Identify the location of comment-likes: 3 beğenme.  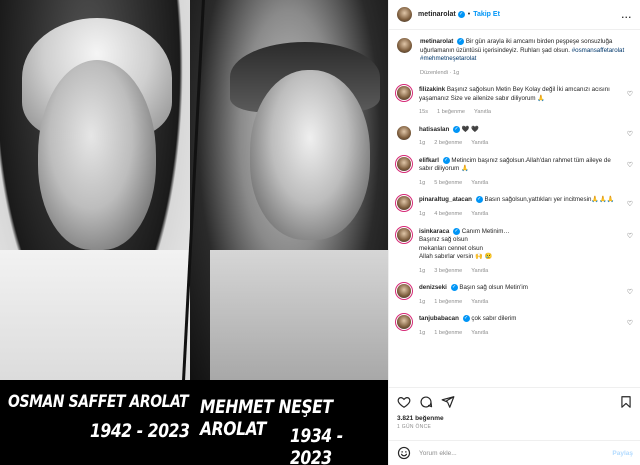
(448, 271).